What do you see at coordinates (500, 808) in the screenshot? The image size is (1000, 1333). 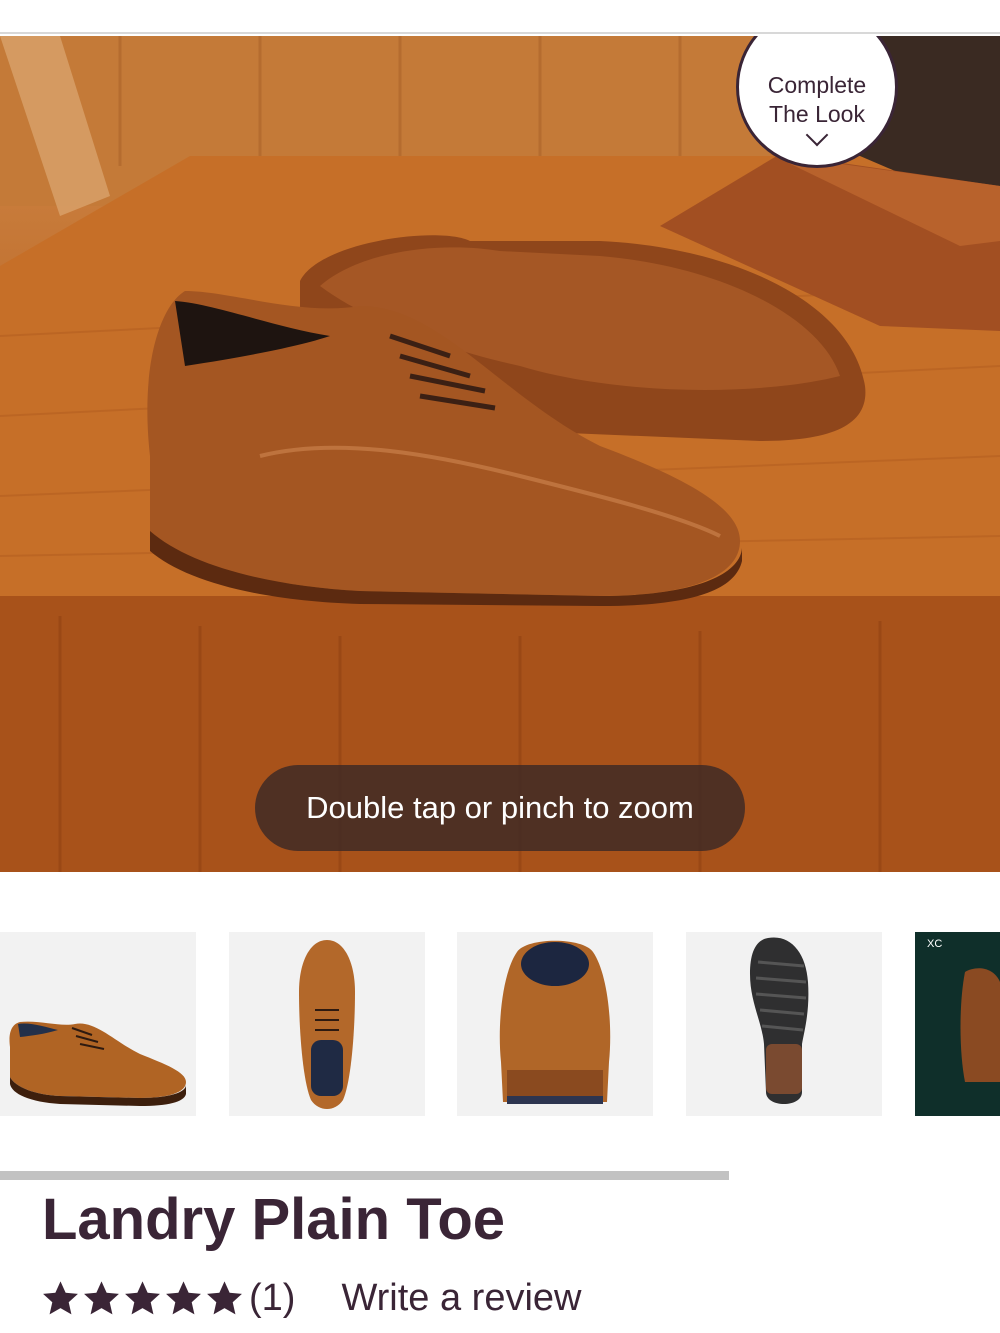 I see `zoom-hint-toast: Double tap or pinch to zoom` at bounding box center [500, 808].